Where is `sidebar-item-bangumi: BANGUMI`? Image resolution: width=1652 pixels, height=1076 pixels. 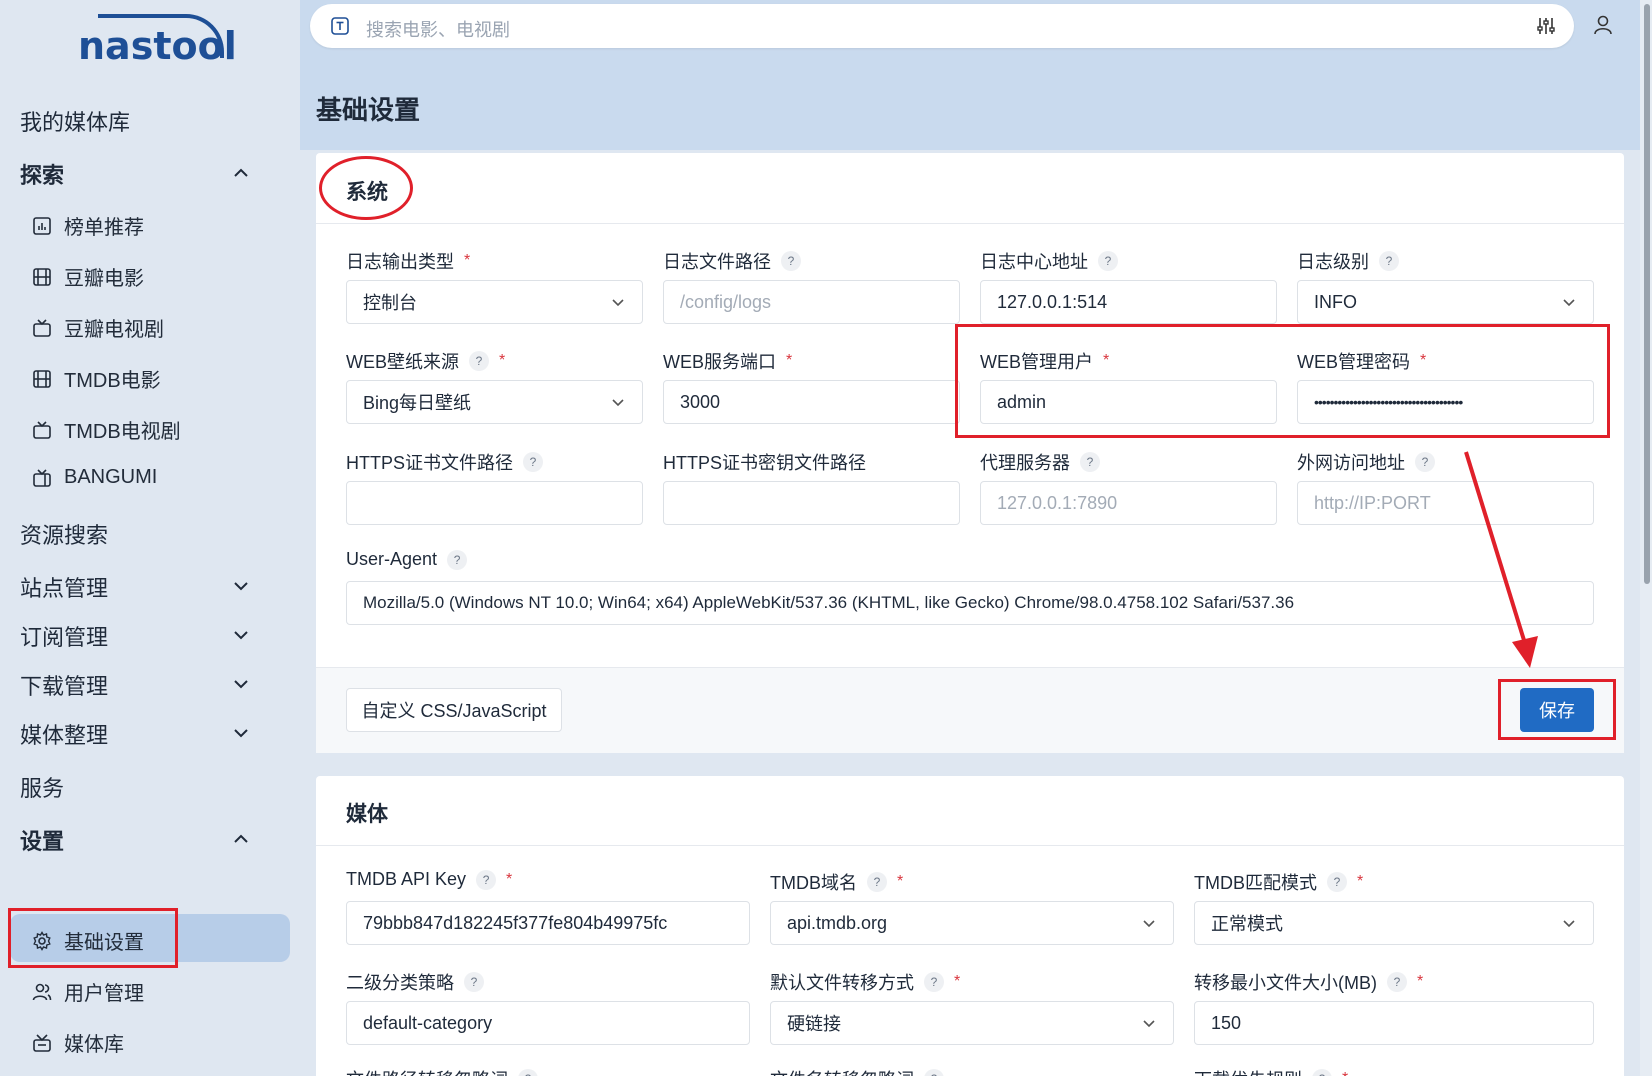 sidebar-item-bangumi: BANGUMI is located at coordinates (94, 477).